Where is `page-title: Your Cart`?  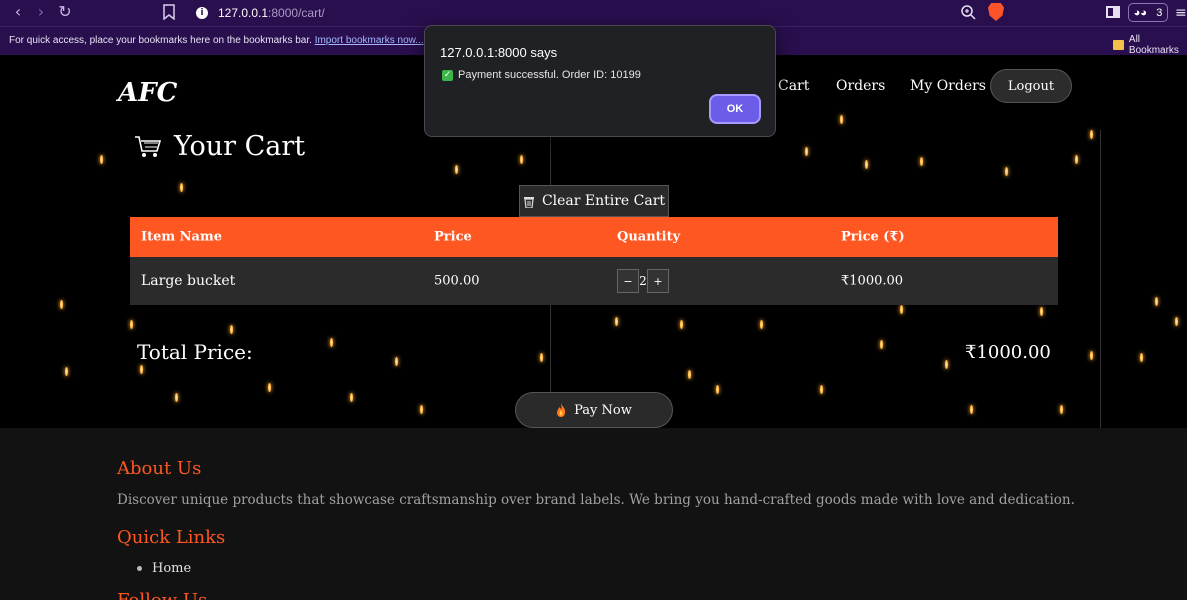 page-title: Your Cart is located at coordinates (219, 146).